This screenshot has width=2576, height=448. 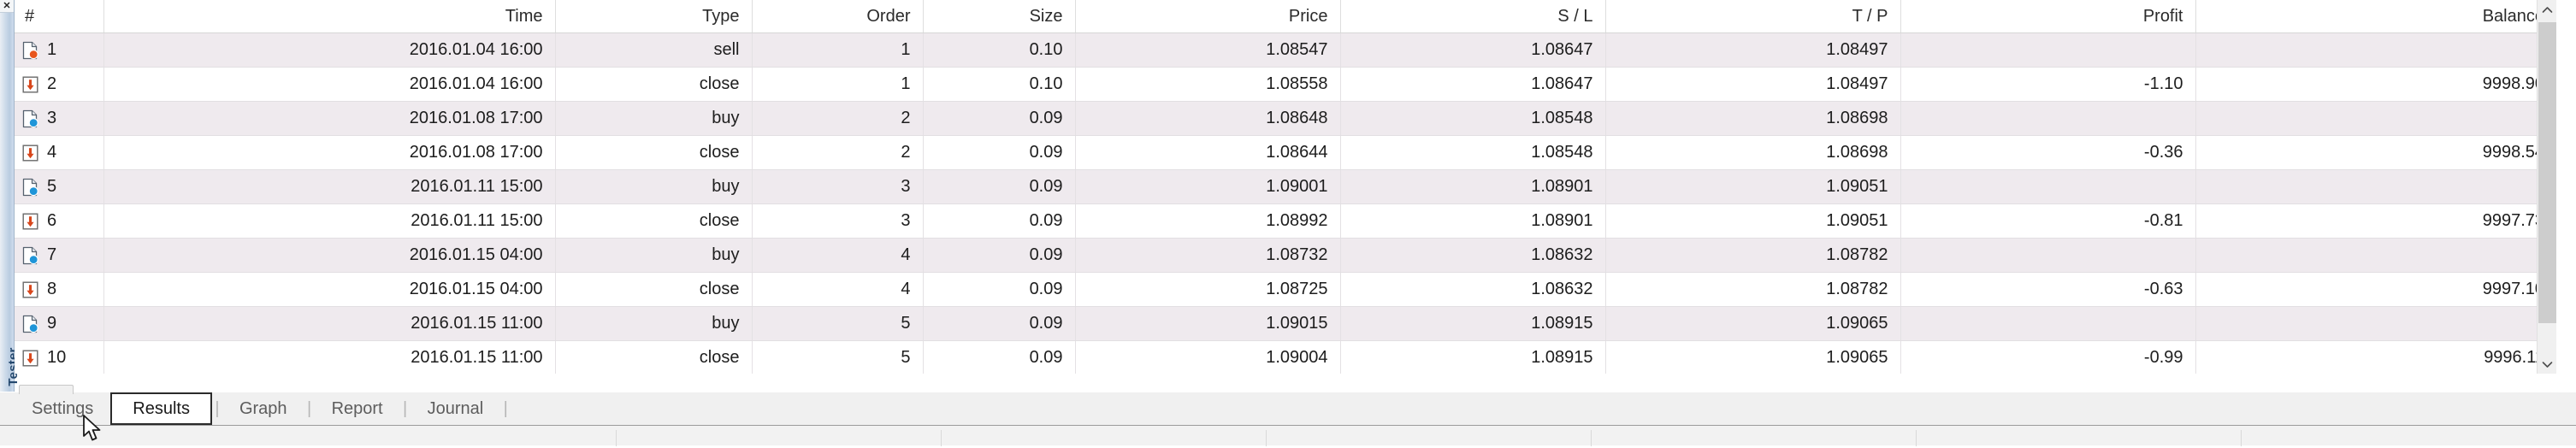 I want to click on tab-graph: Graph, so click(x=263, y=408).